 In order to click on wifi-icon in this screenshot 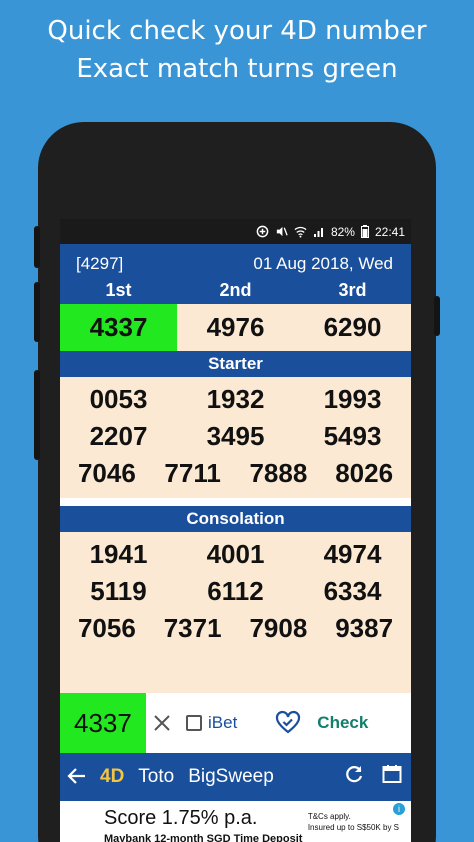, I will do `click(300, 231)`.